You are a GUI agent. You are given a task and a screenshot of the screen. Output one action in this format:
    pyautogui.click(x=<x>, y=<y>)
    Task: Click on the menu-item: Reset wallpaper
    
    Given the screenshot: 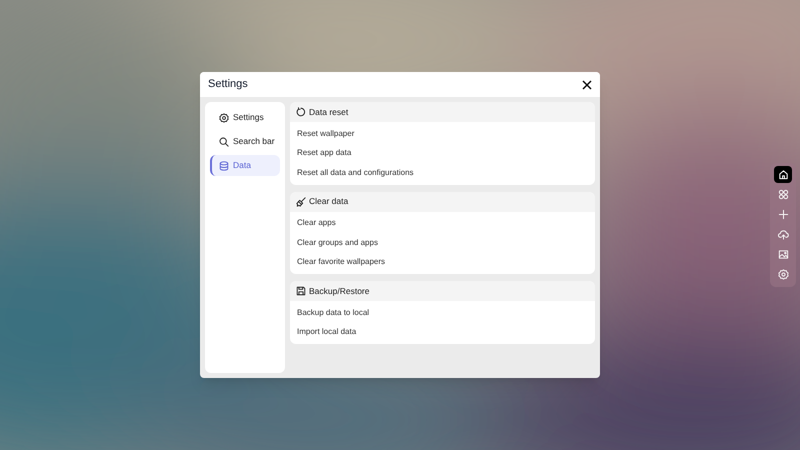 What is the action you would take?
    pyautogui.click(x=442, y=134)
    